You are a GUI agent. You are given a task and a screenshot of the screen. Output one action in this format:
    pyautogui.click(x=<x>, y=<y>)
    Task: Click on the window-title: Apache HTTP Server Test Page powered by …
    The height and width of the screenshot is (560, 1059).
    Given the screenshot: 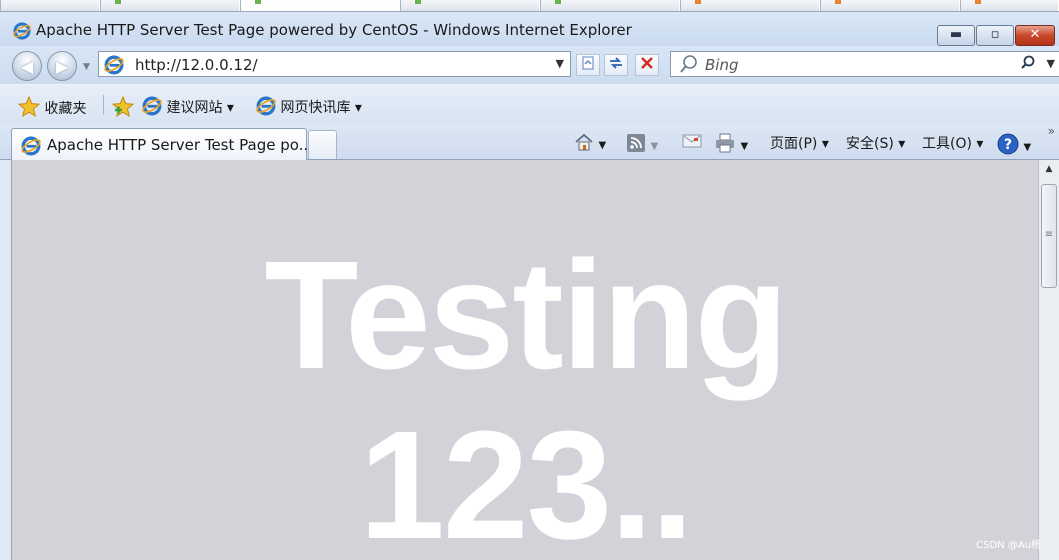 What is the action you would take?
    pyautogui.click(x=334, y=30)
    